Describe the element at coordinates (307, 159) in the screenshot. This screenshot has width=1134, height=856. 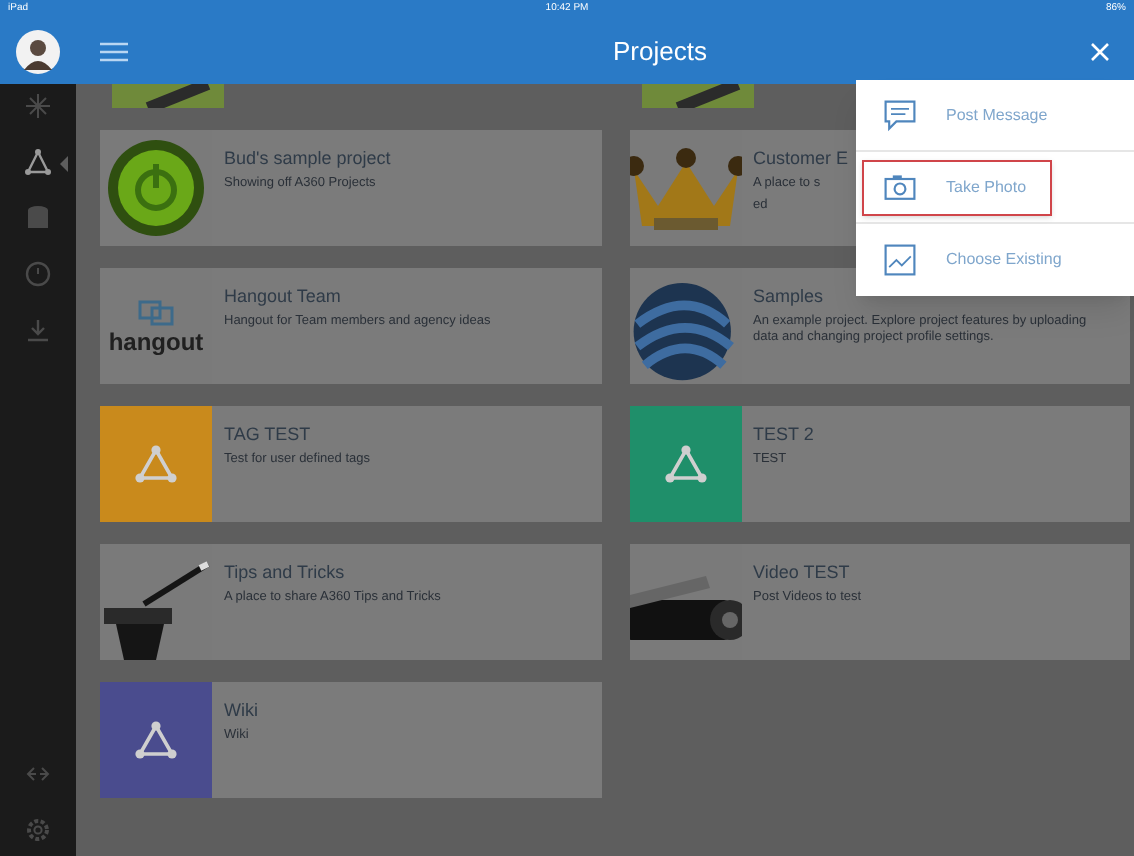
I see `project-title: Bud's sample project` at that location.